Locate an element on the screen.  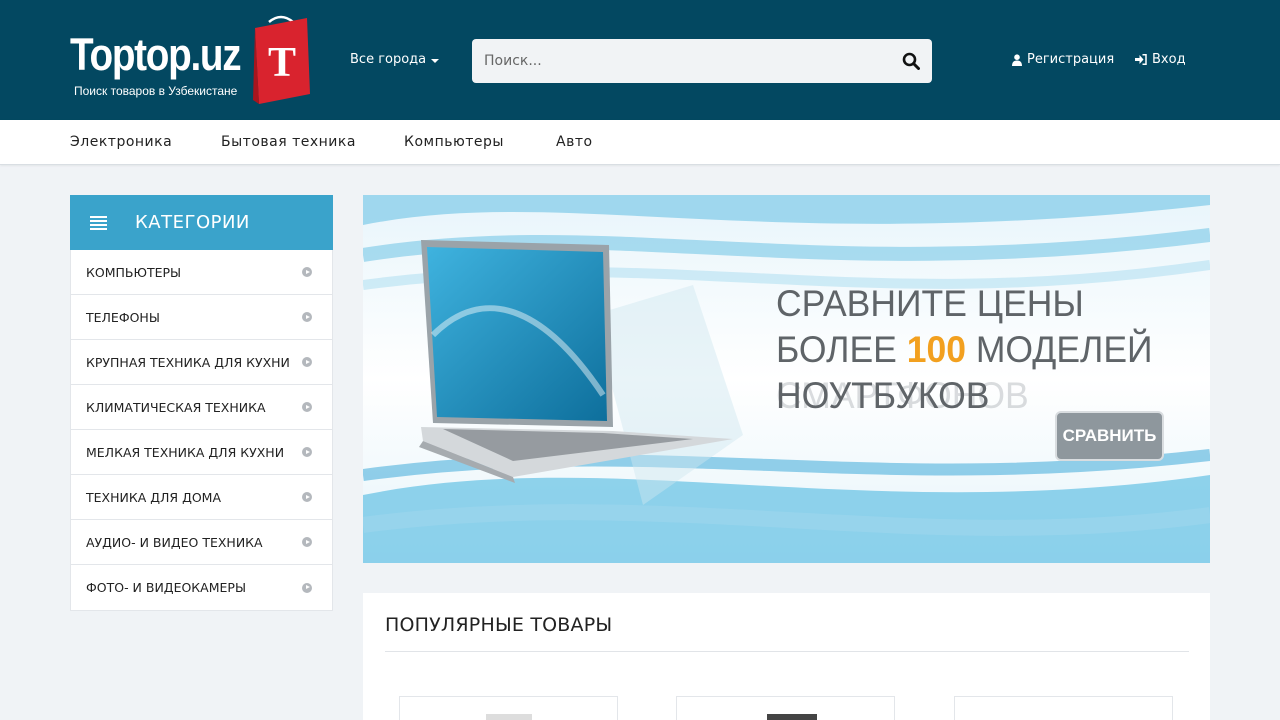
categories-header: КАТЕГОРИИ is located at coordinates (201, 222).